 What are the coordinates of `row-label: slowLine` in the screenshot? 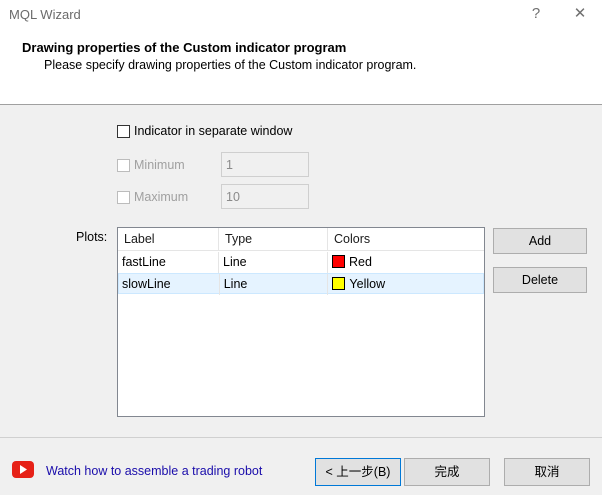 It's located at (169, 284).